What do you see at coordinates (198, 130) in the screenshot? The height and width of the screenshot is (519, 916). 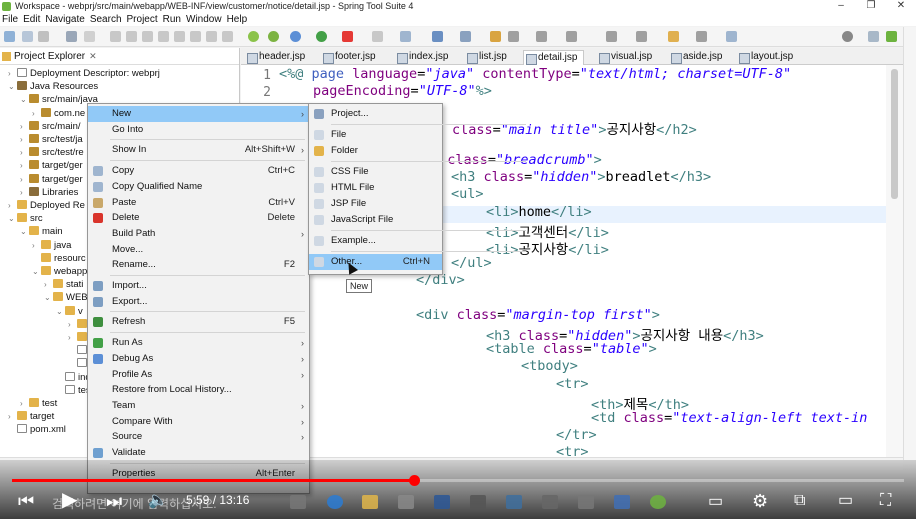 I see `ctx-item-go-into: Go Into` at bounding box center [198, 130].